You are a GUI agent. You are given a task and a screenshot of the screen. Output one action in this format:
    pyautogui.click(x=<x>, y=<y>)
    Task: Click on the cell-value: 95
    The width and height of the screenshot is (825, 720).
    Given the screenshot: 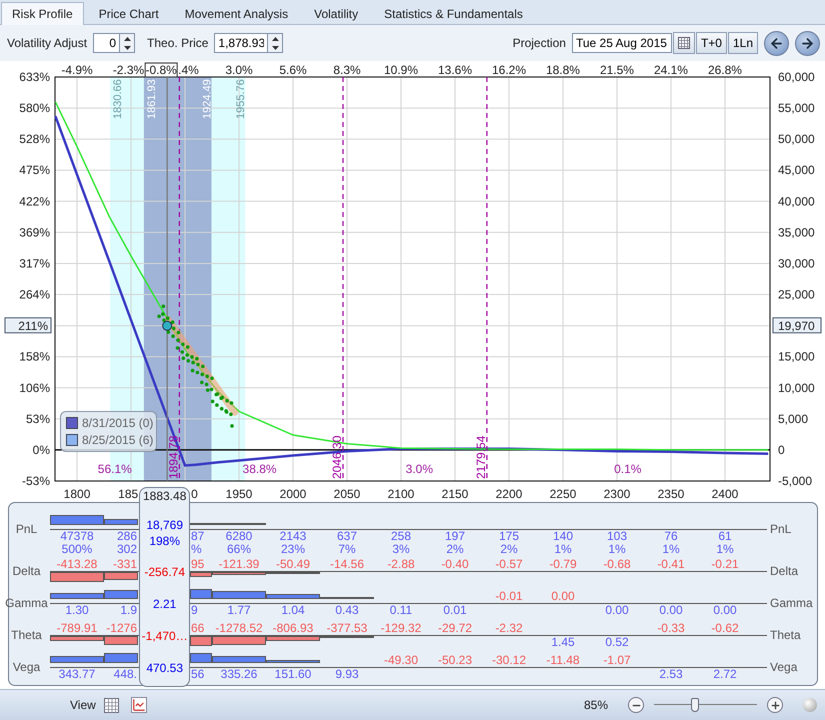 What is the action you would take?
    pyautogui.click(x=197, y=565)
    